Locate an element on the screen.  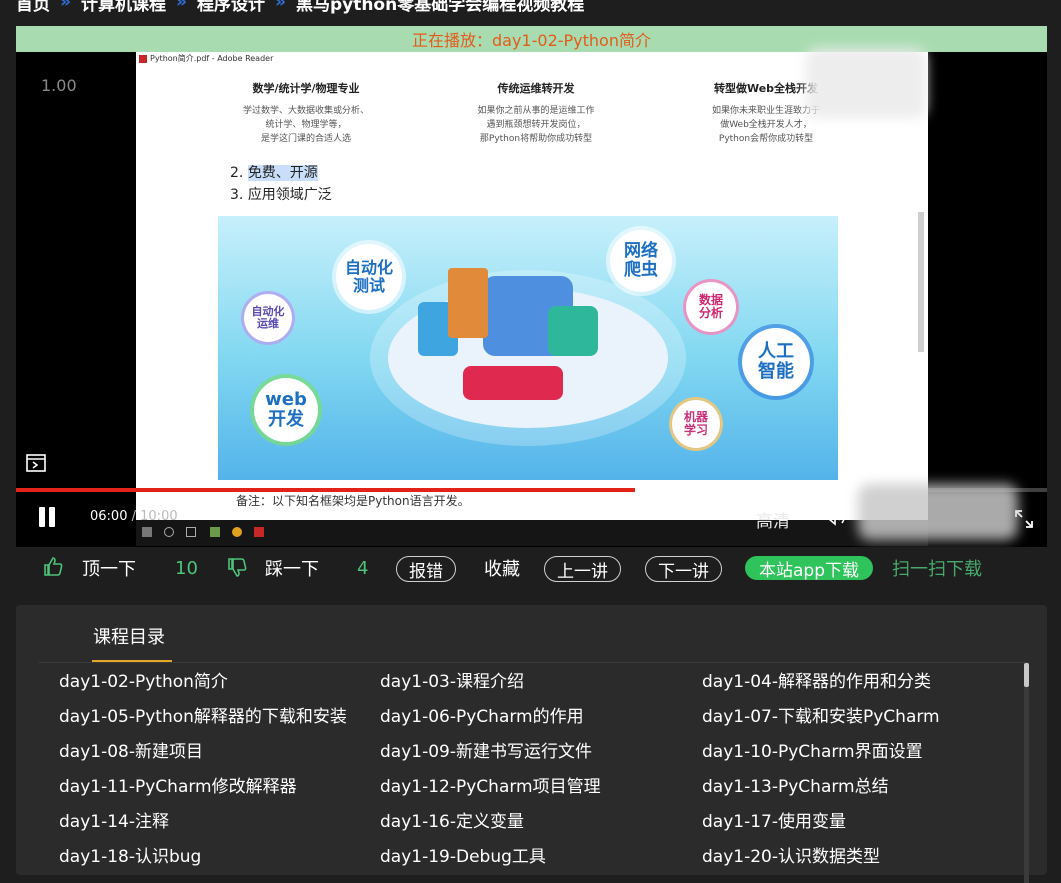
prev-lesson-button: 上一讲 is located at coordinates (582, 569).